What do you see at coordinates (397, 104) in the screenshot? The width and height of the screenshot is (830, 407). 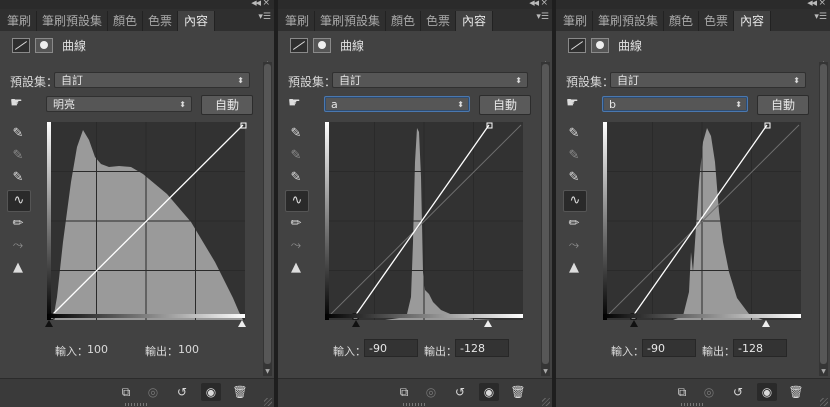 I see `channel-select: a ⬍` at bounding box center [397, 104].